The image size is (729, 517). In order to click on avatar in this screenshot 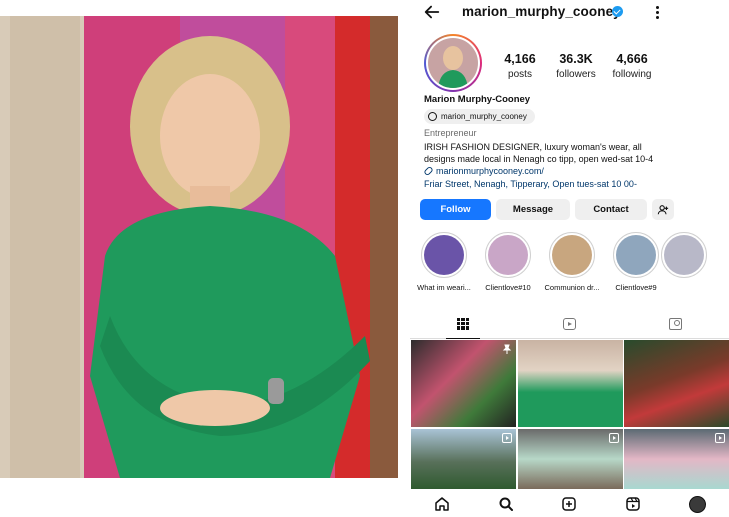, I will do `click(453, 63)`.